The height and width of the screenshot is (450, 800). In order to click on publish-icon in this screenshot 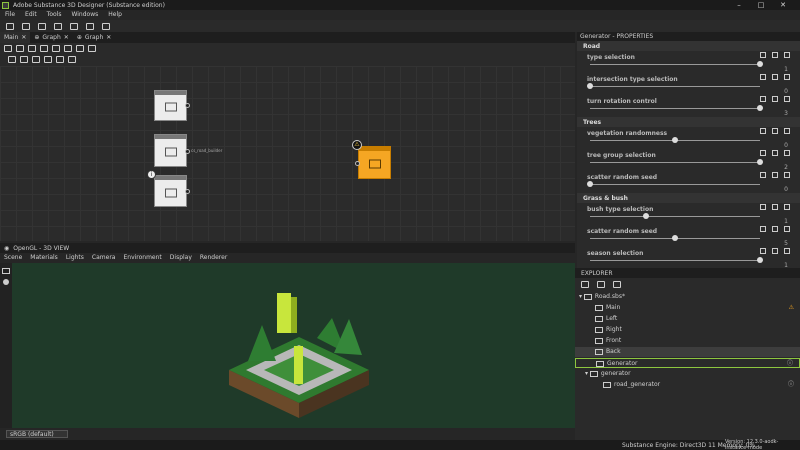, I will do `click(617, 284)`.